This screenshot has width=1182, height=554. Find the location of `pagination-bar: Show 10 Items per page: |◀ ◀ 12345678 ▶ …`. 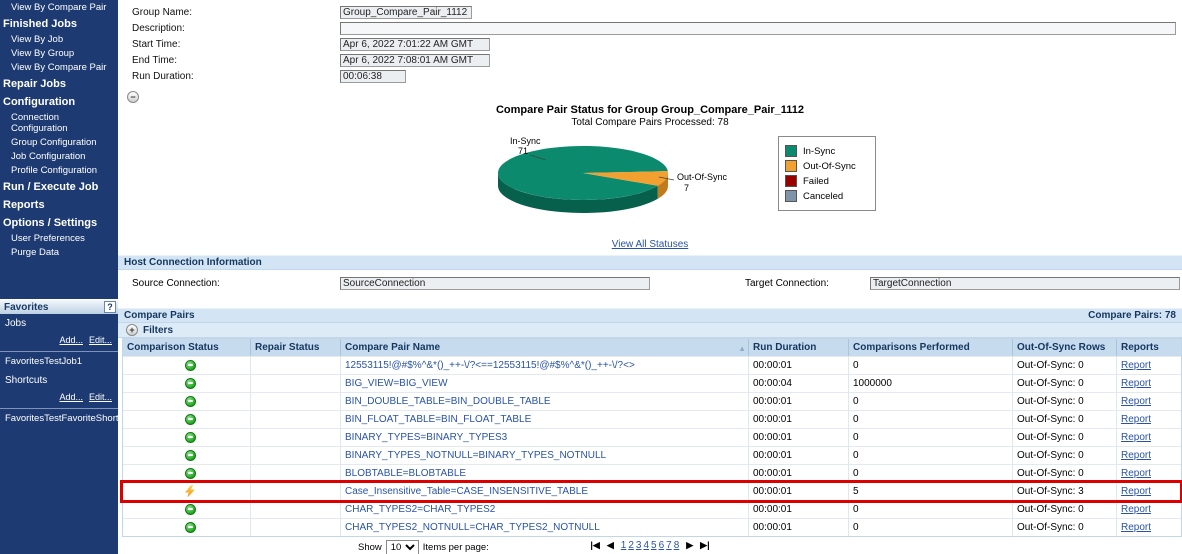

pagination-bar: Show 10 Items per page: |◀ ◀ 12345678 ▶ … is located at coordinates (650, 546).